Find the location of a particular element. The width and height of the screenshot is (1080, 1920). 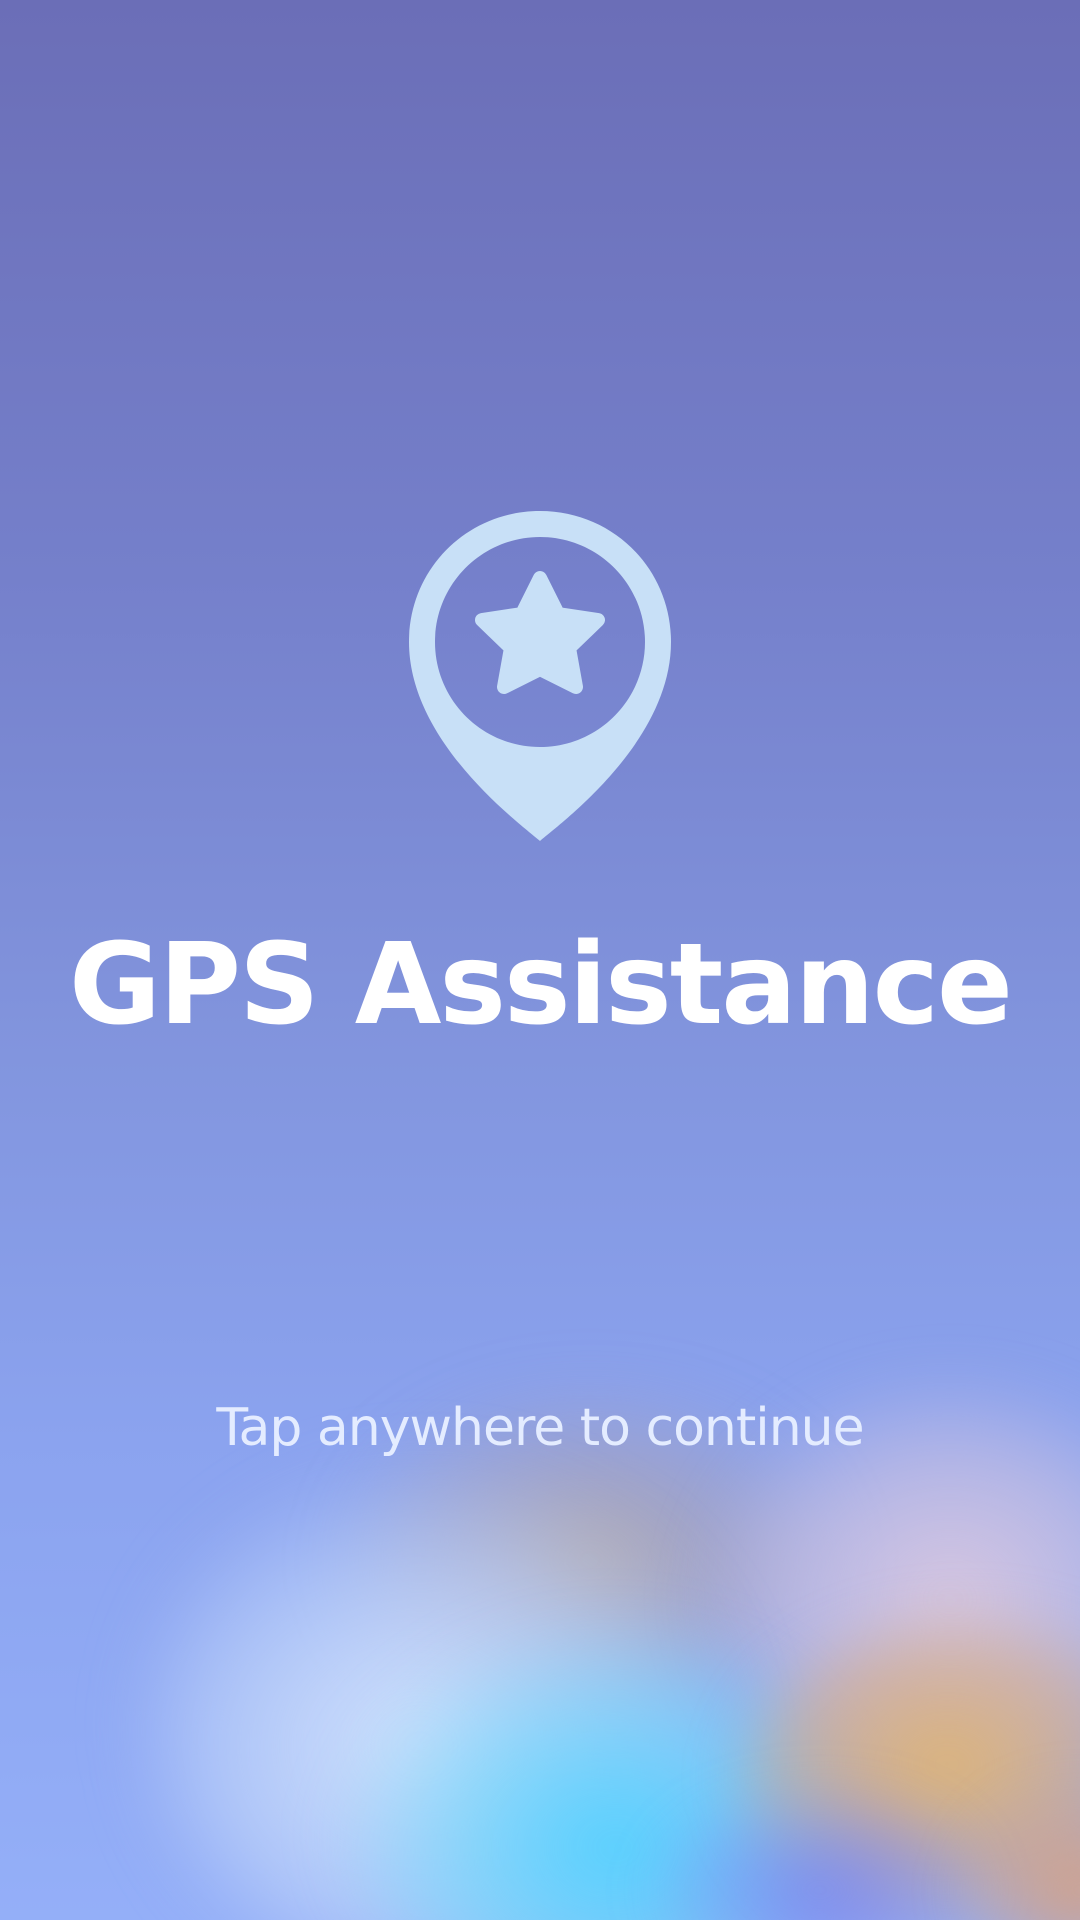

background-blur-light is located at coordinates (450, 1690).